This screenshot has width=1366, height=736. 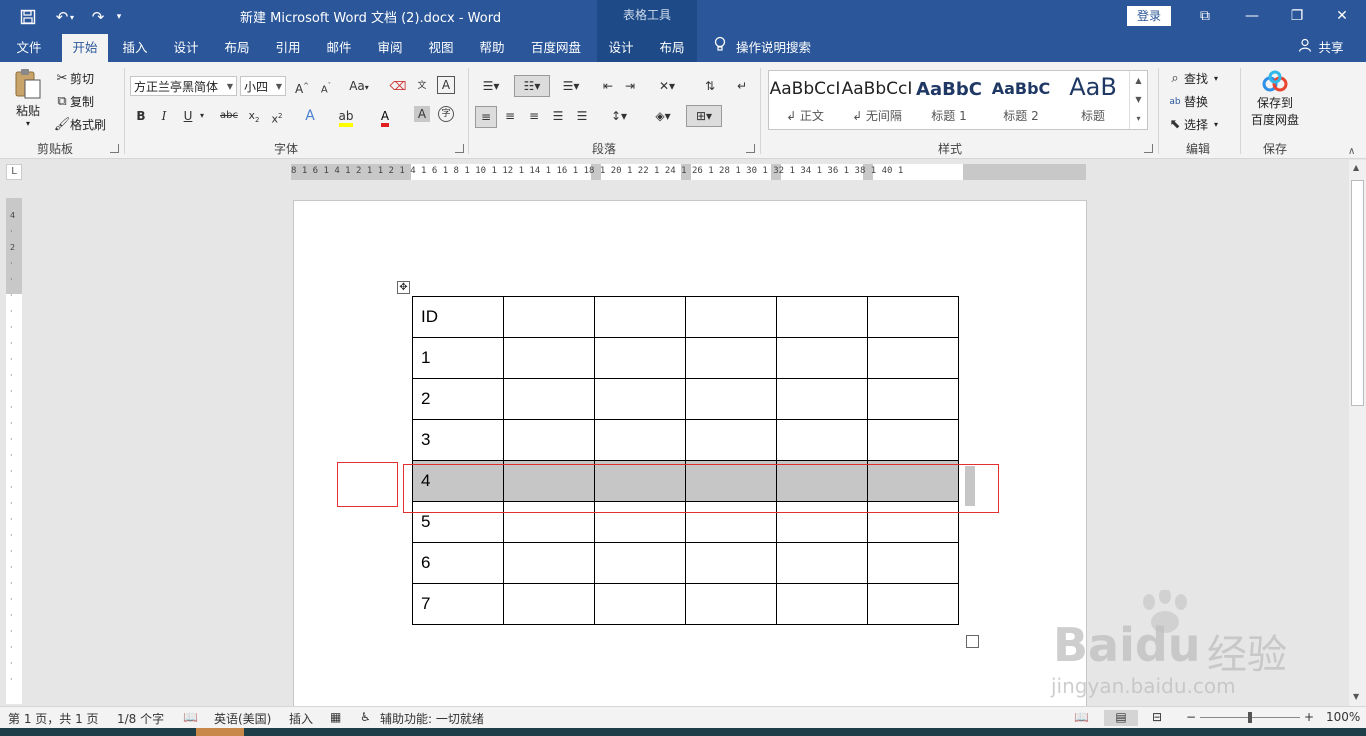 I want to click on shrink-font-icon: Aˇ, so click(x=326, y=86).